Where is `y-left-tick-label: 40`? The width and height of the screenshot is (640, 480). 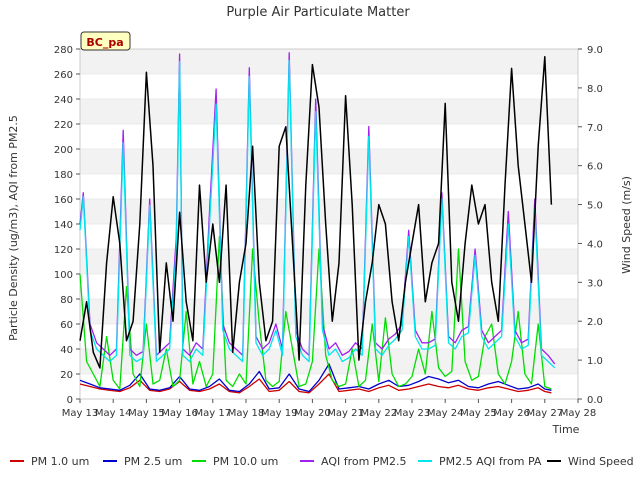 y-left-tick-label: 40 is located at coordinates (66, 350).